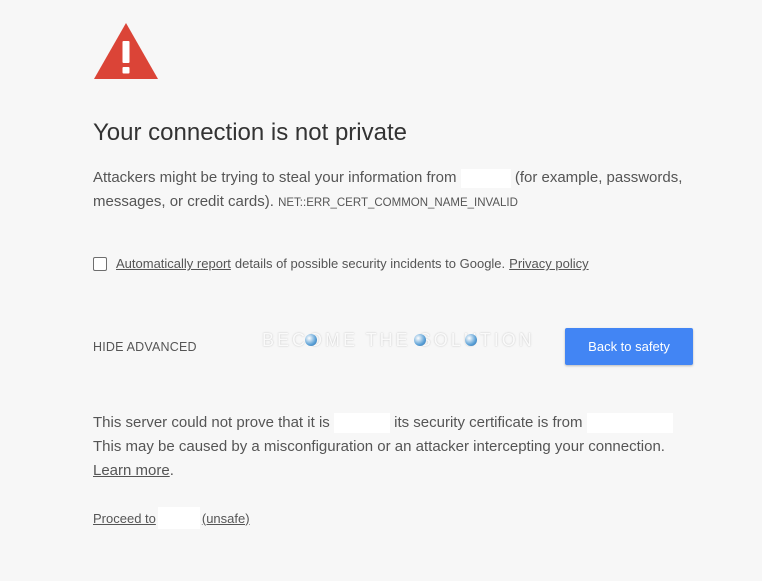 The width and height of the screenshot is (762, 581). What do you see at coordinates (171, 470) in the screenshot?
I see `period: .` at bounding box center [171, 470].